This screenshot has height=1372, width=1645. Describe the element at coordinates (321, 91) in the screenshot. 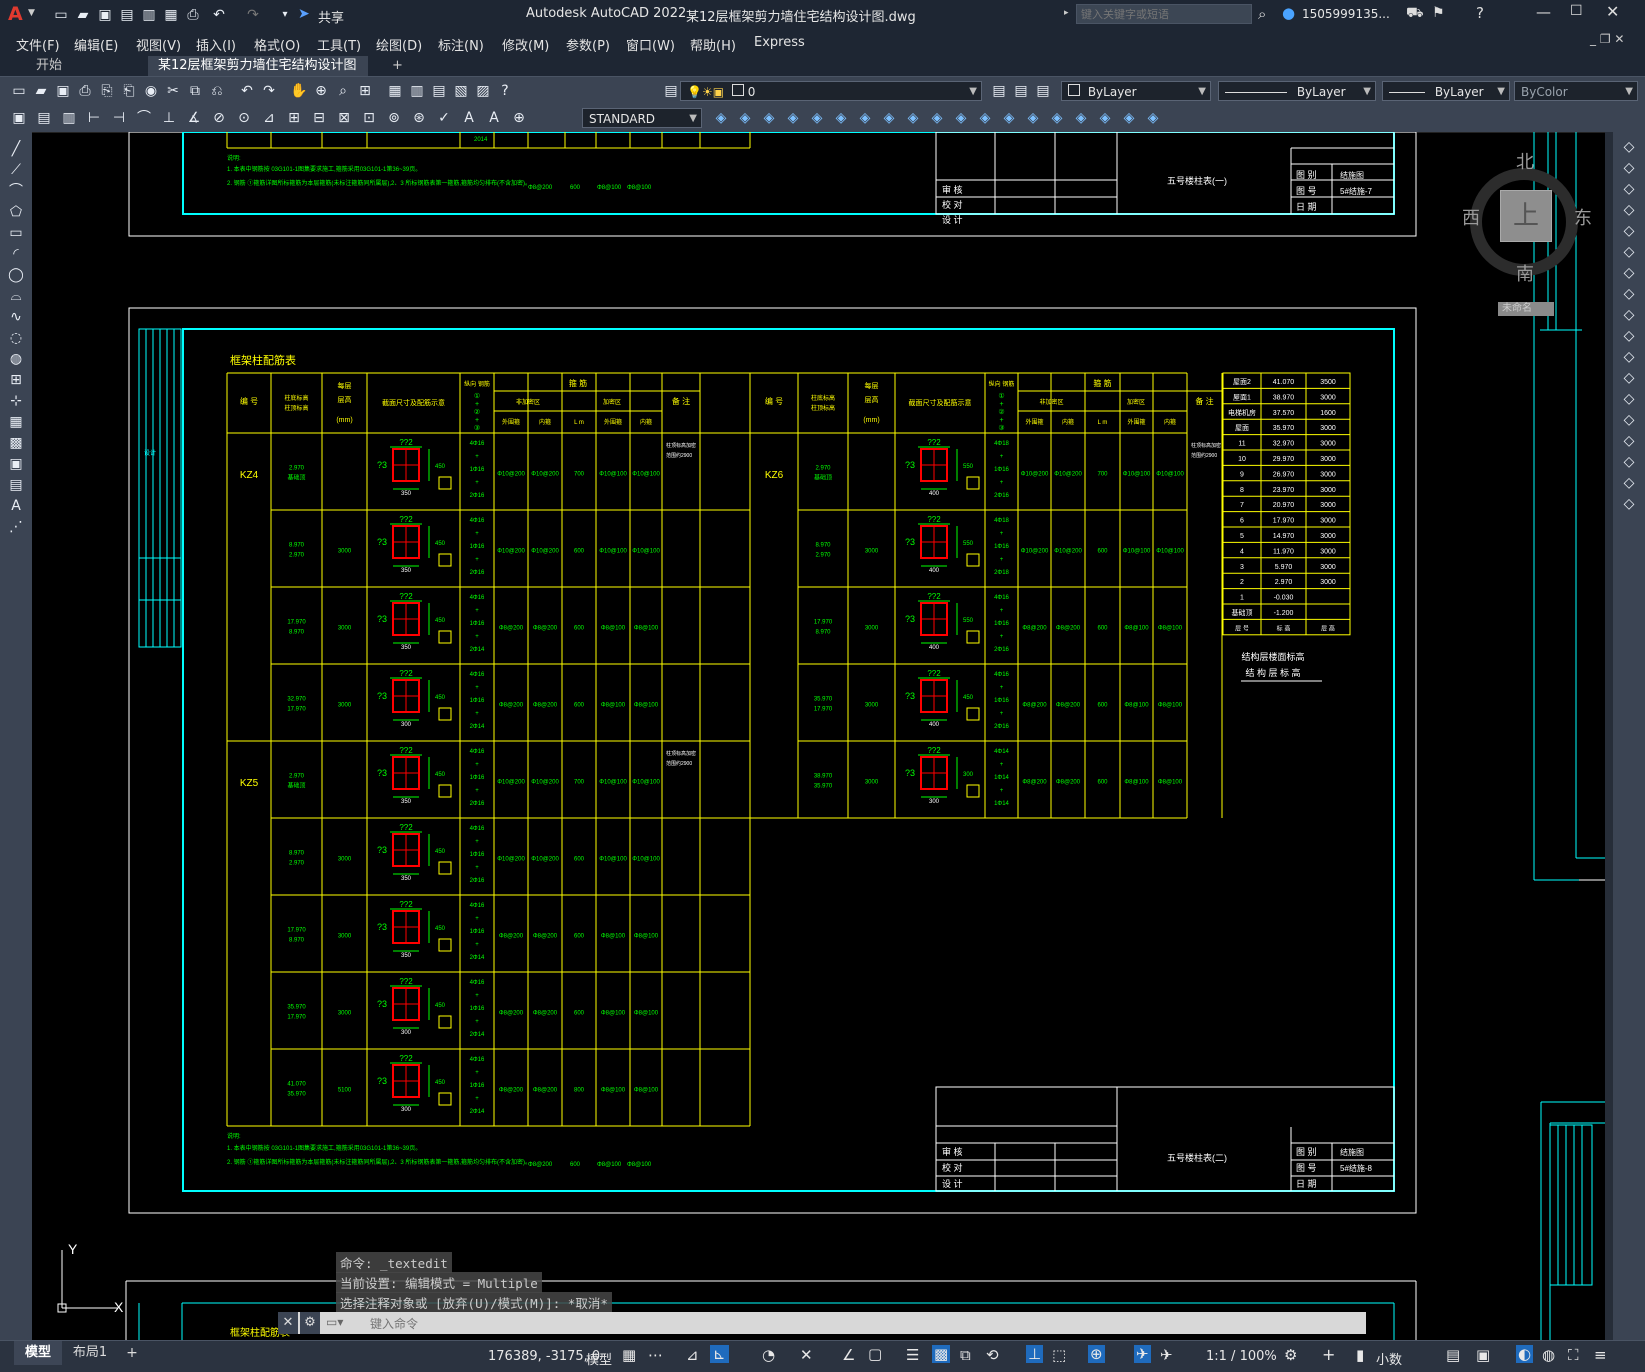

I see `zoom-realtime-icon: ⊕` at that location.